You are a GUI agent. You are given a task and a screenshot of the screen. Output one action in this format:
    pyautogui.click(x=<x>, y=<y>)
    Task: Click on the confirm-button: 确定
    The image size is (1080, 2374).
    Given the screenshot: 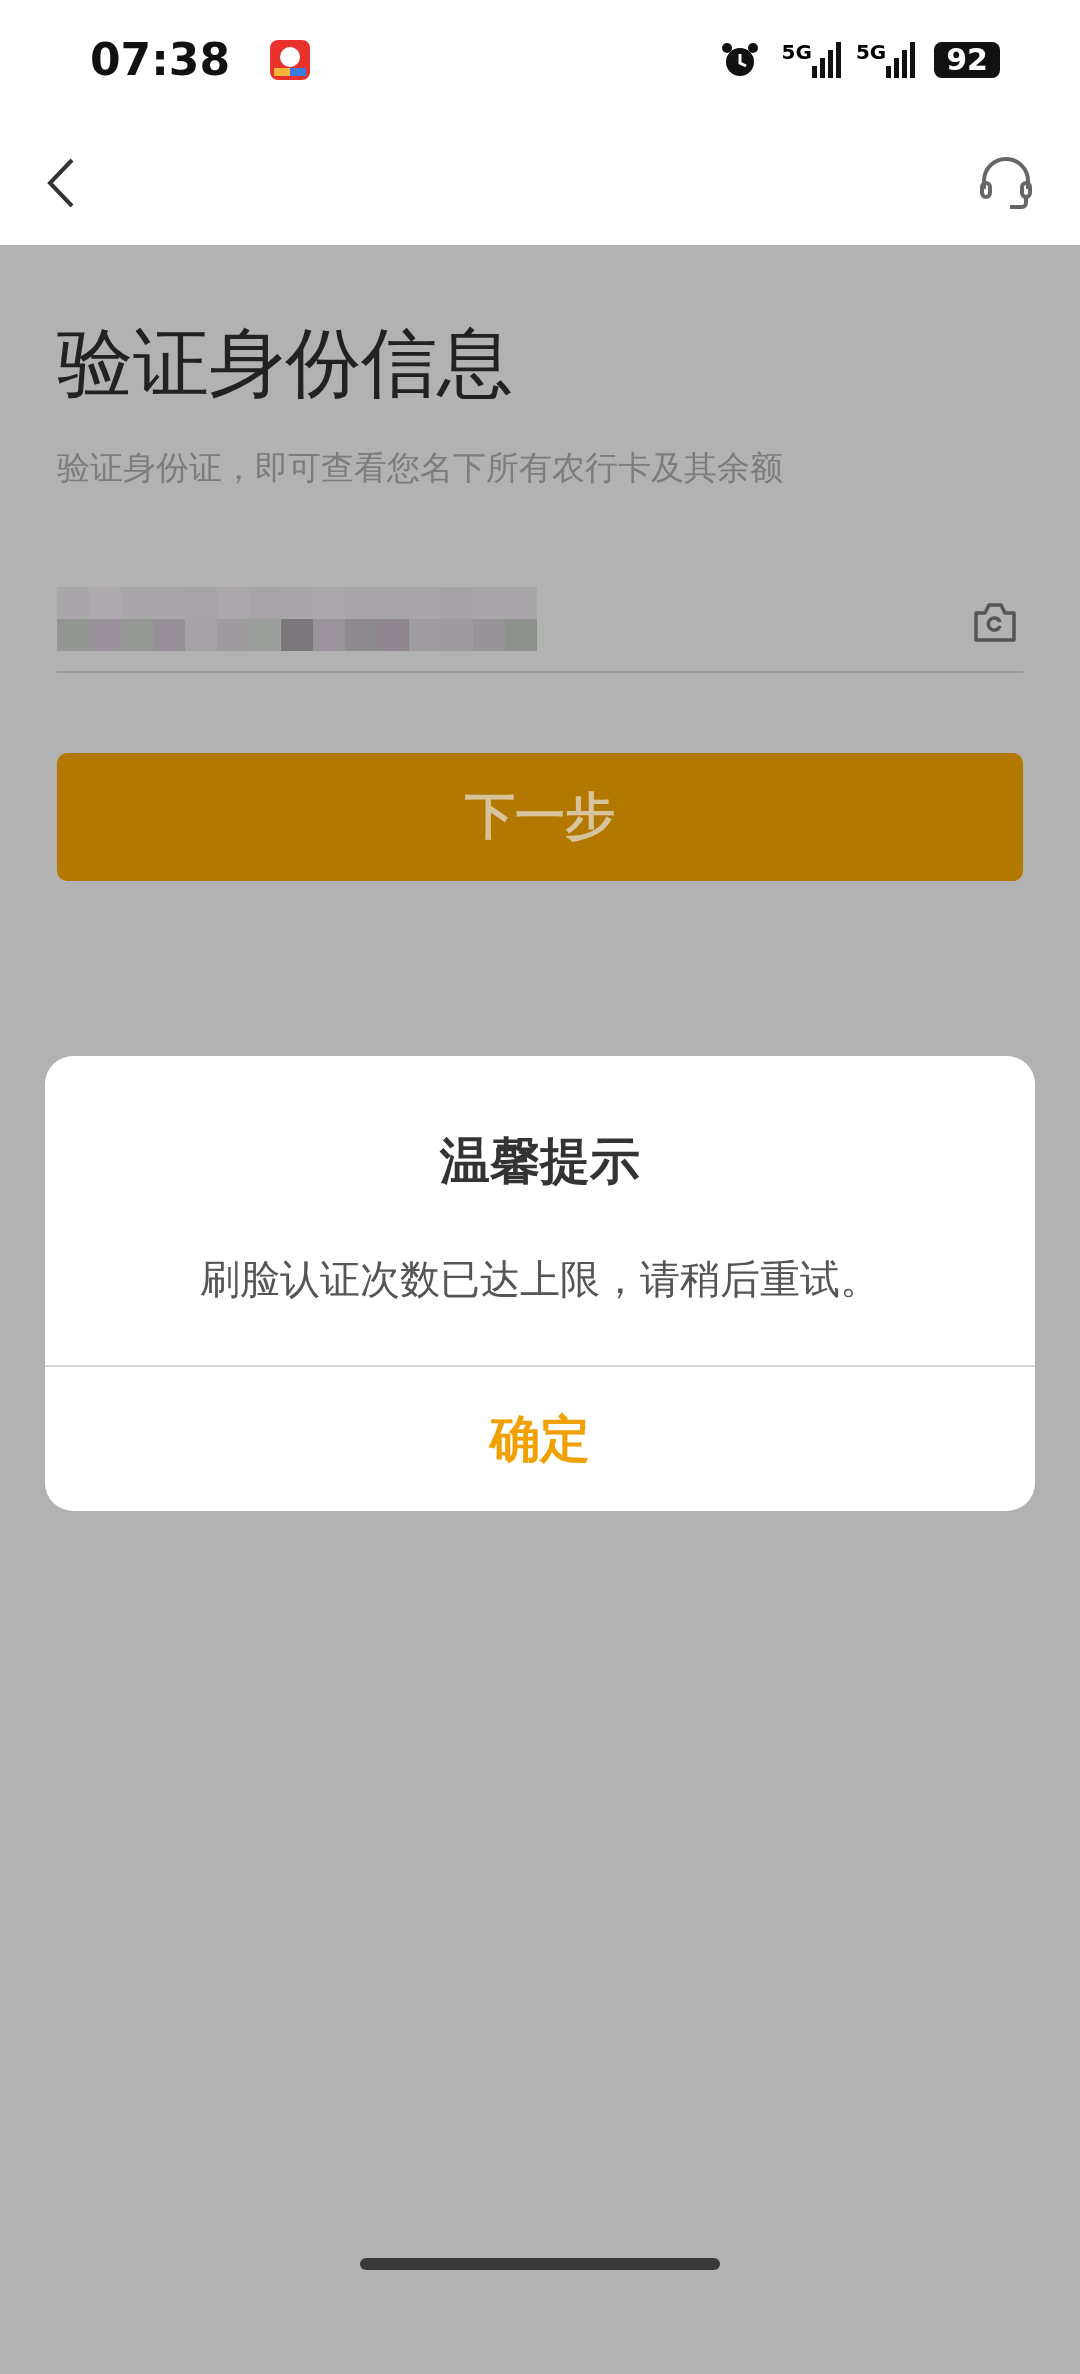 What is the action you would take?
    pyautogui.click(x=540, y=1439)
    